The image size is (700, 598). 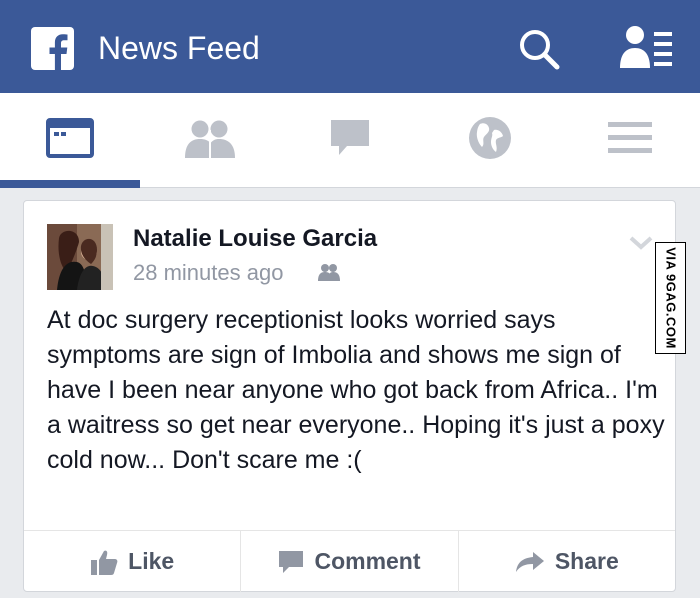 What do you see at coordinates (80, 257) in the screenshot?
I see `avatar` at bounding box center [80, 257].